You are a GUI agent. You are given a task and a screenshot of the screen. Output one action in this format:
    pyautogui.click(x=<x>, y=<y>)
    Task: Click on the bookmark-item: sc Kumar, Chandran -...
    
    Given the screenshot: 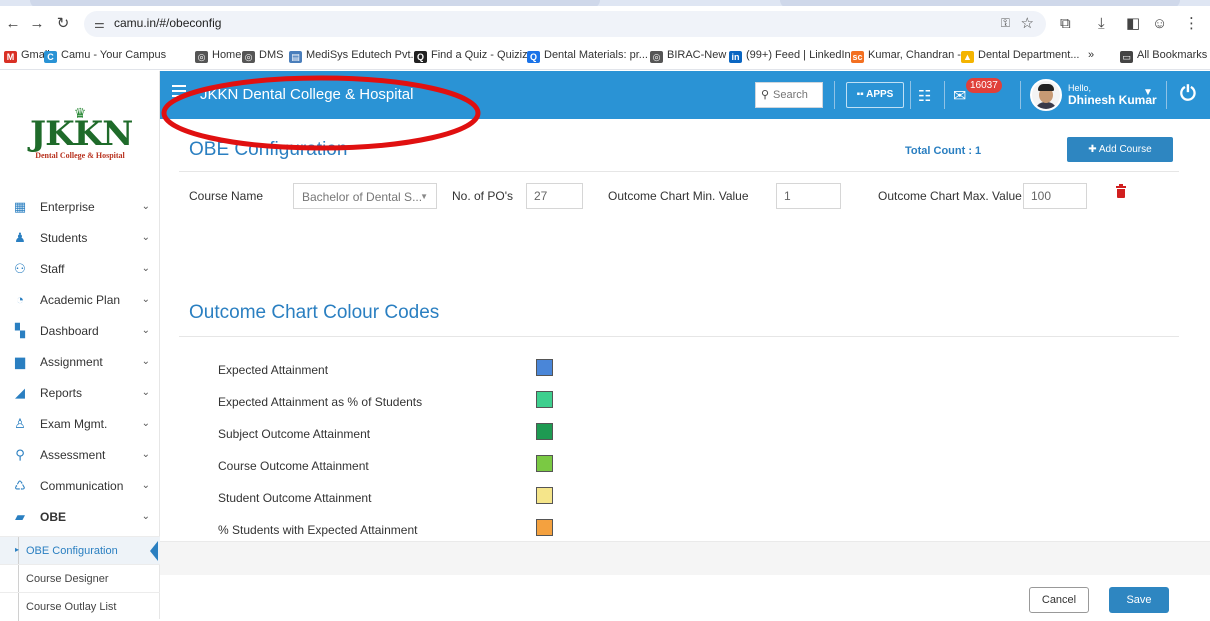 What is the action you would take?
    pyautogui.click(x=910, y=56)
    